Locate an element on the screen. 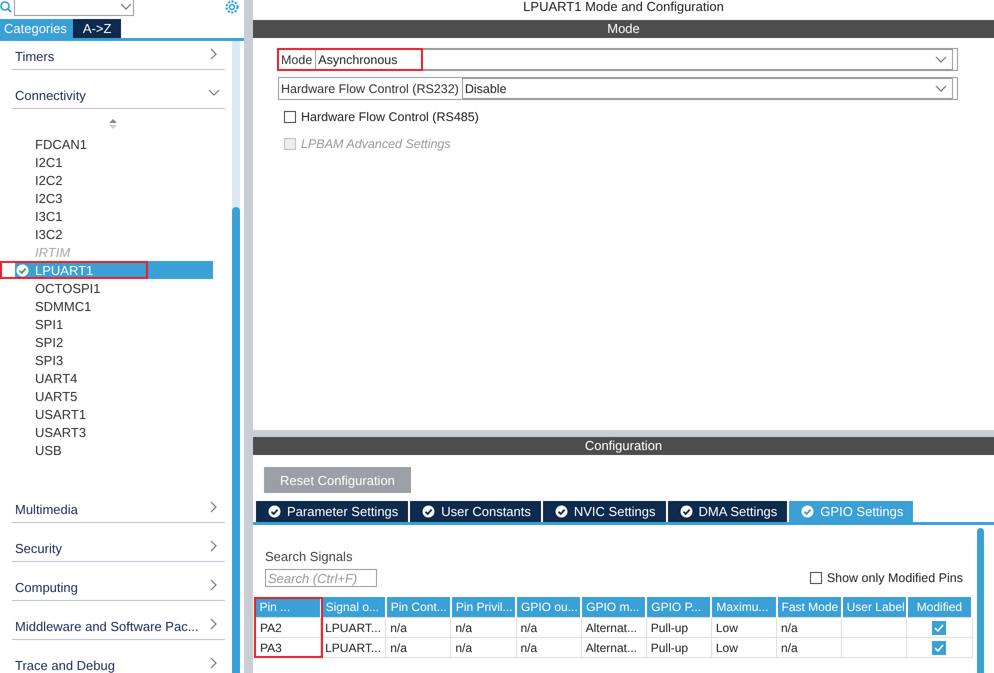 Image resolution: width=994 pixels, height=673 pixels. peripheral-item: OCTOSPI1 is located at coordinates (114, 288).